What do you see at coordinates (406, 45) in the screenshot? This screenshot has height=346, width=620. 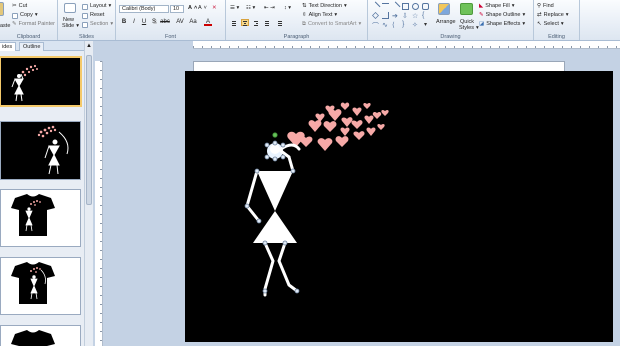 I see `horizontal-ruler` at bounding box center [406, 45].